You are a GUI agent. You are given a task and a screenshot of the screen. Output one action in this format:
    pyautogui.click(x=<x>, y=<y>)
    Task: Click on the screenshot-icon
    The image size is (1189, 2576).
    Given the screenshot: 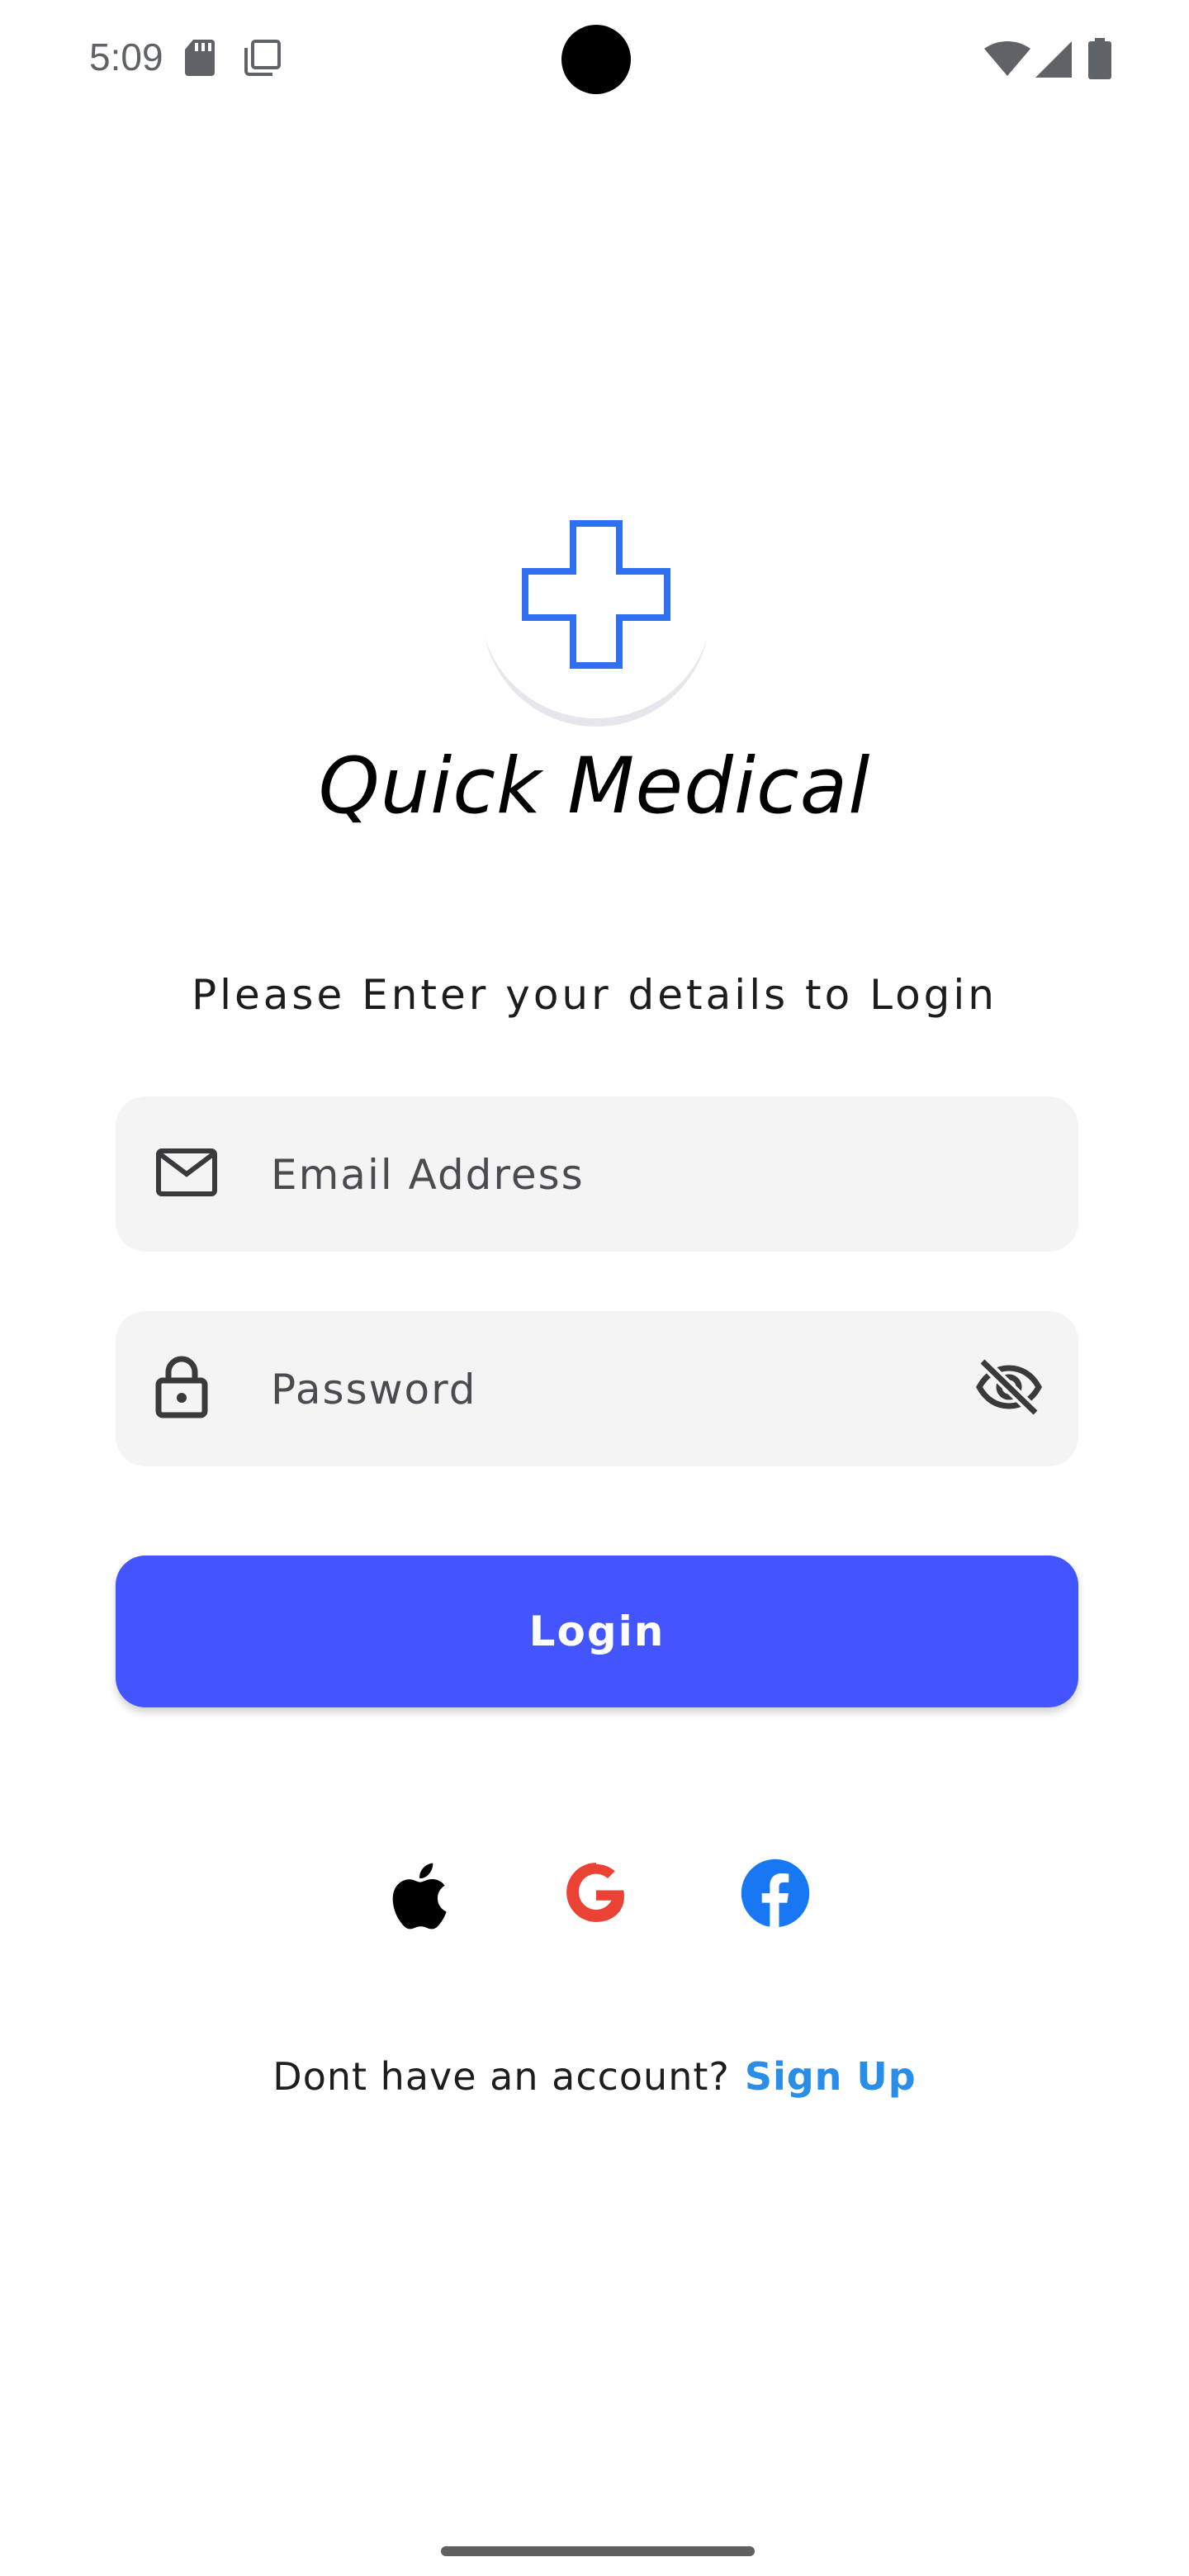 What is the action you would take?
    pyautogui.click(x=262, y=59)
    